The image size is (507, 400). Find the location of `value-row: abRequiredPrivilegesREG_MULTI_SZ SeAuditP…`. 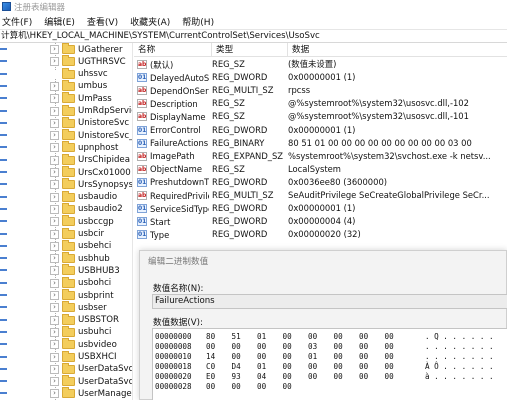

value-row: abRequiredPrivilegesREG_MULTI_SZ SeAuditP… is located at coordinates (320, 195).